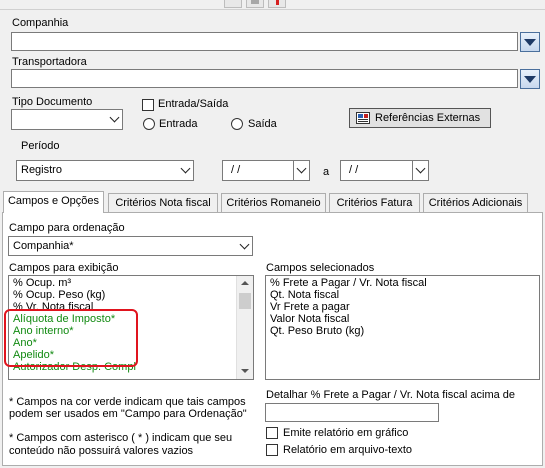  Describe the element at coordinates (374, 203) in the screenshot. I see `tab-criterios-fatura: Critérios Fatura` at that location.